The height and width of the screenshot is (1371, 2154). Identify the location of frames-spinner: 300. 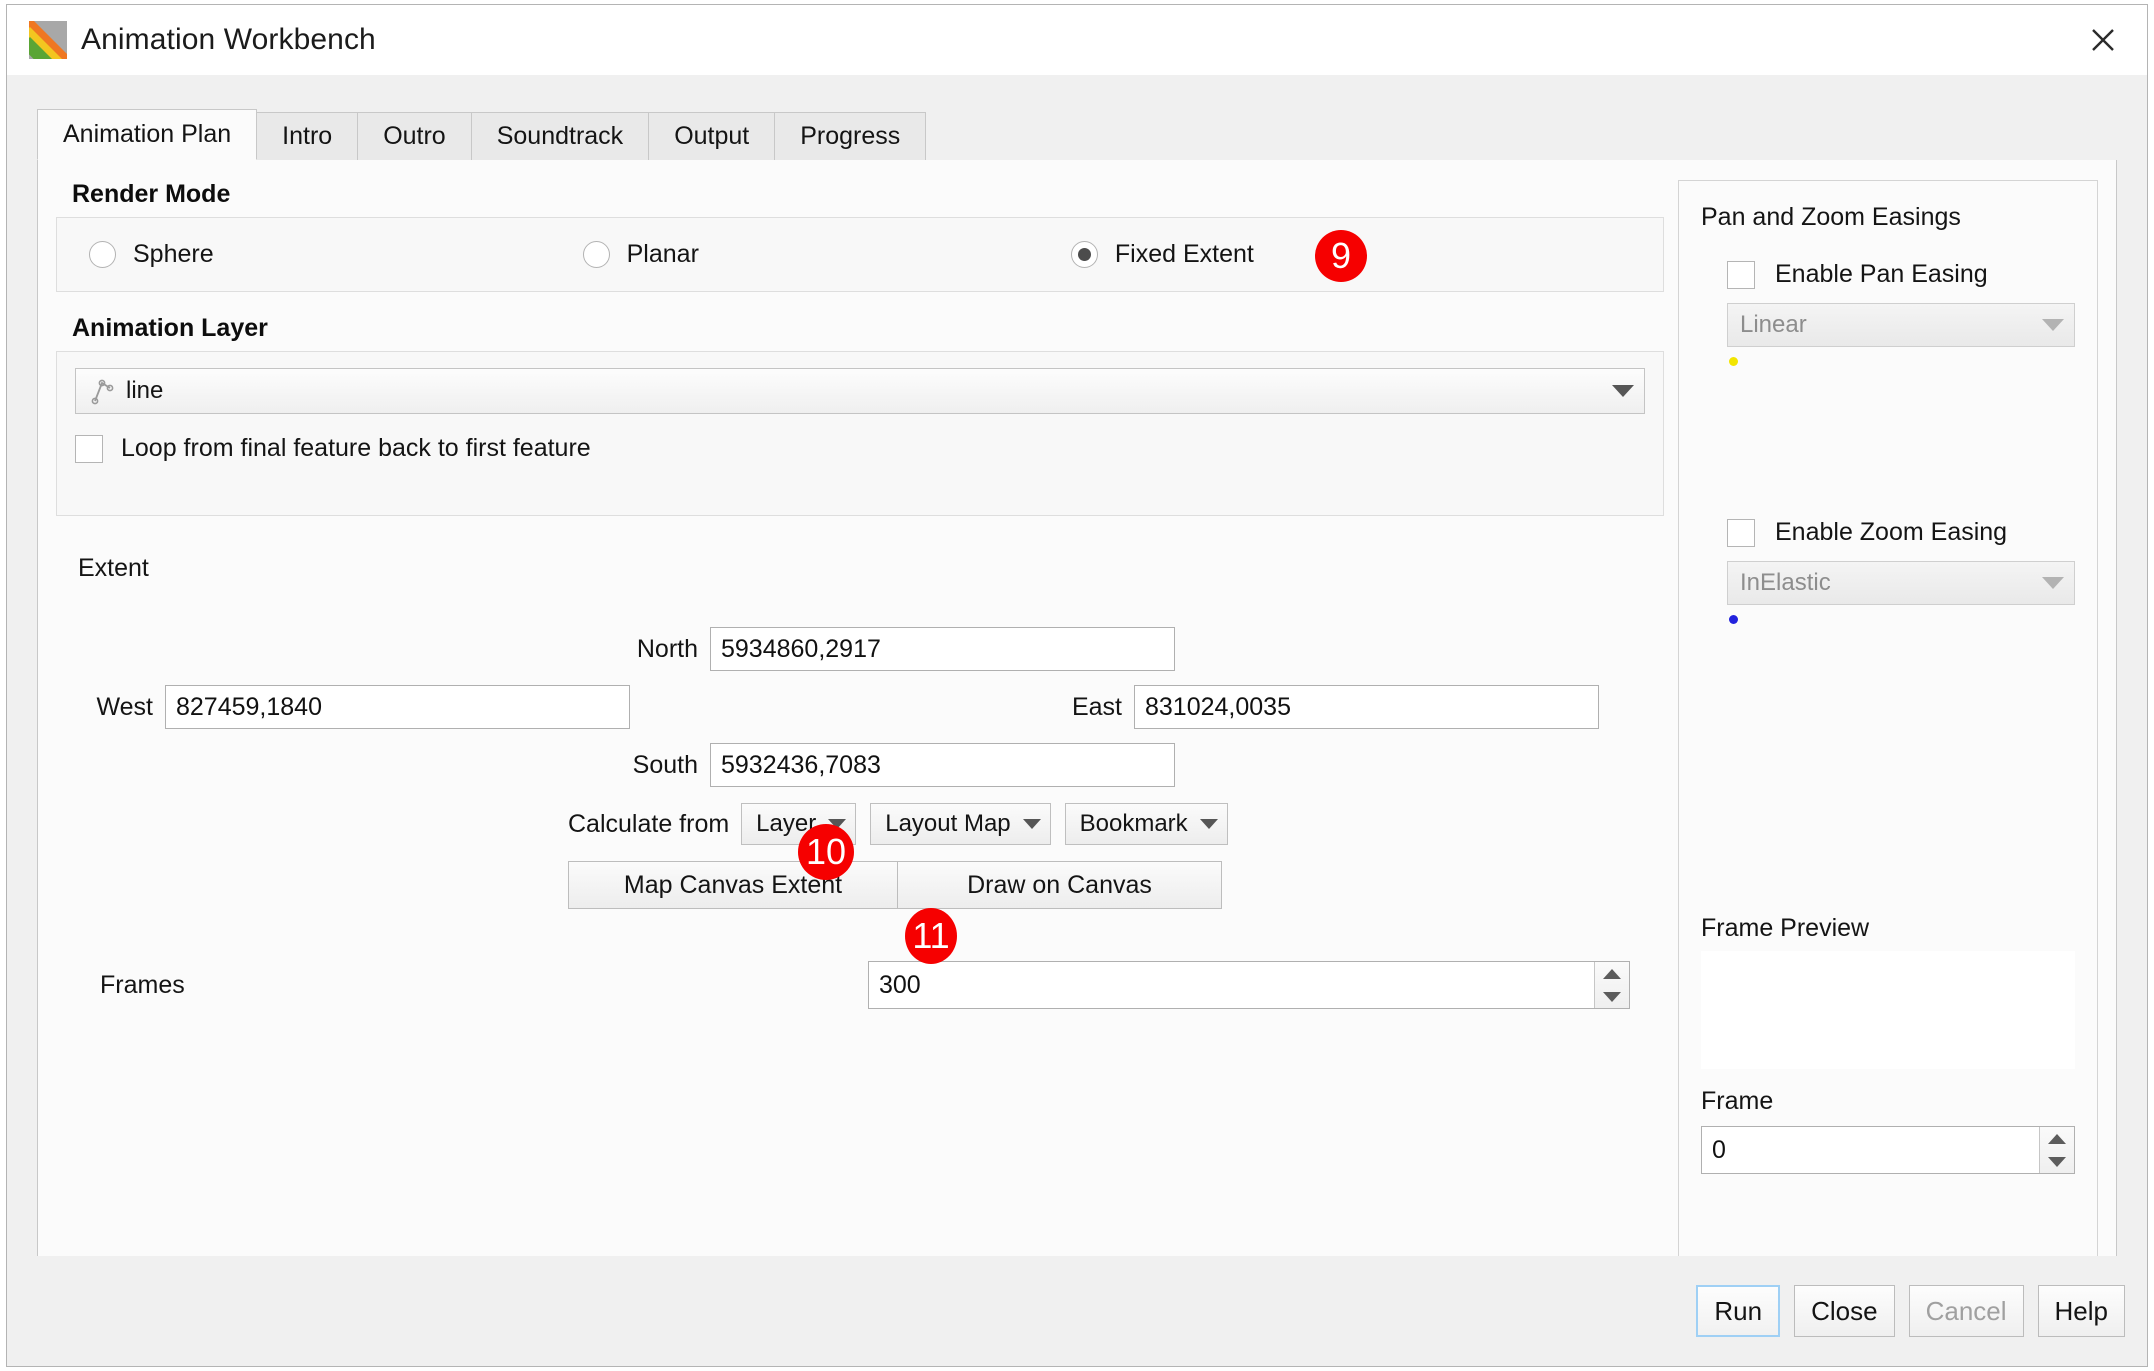
(1249, 985).